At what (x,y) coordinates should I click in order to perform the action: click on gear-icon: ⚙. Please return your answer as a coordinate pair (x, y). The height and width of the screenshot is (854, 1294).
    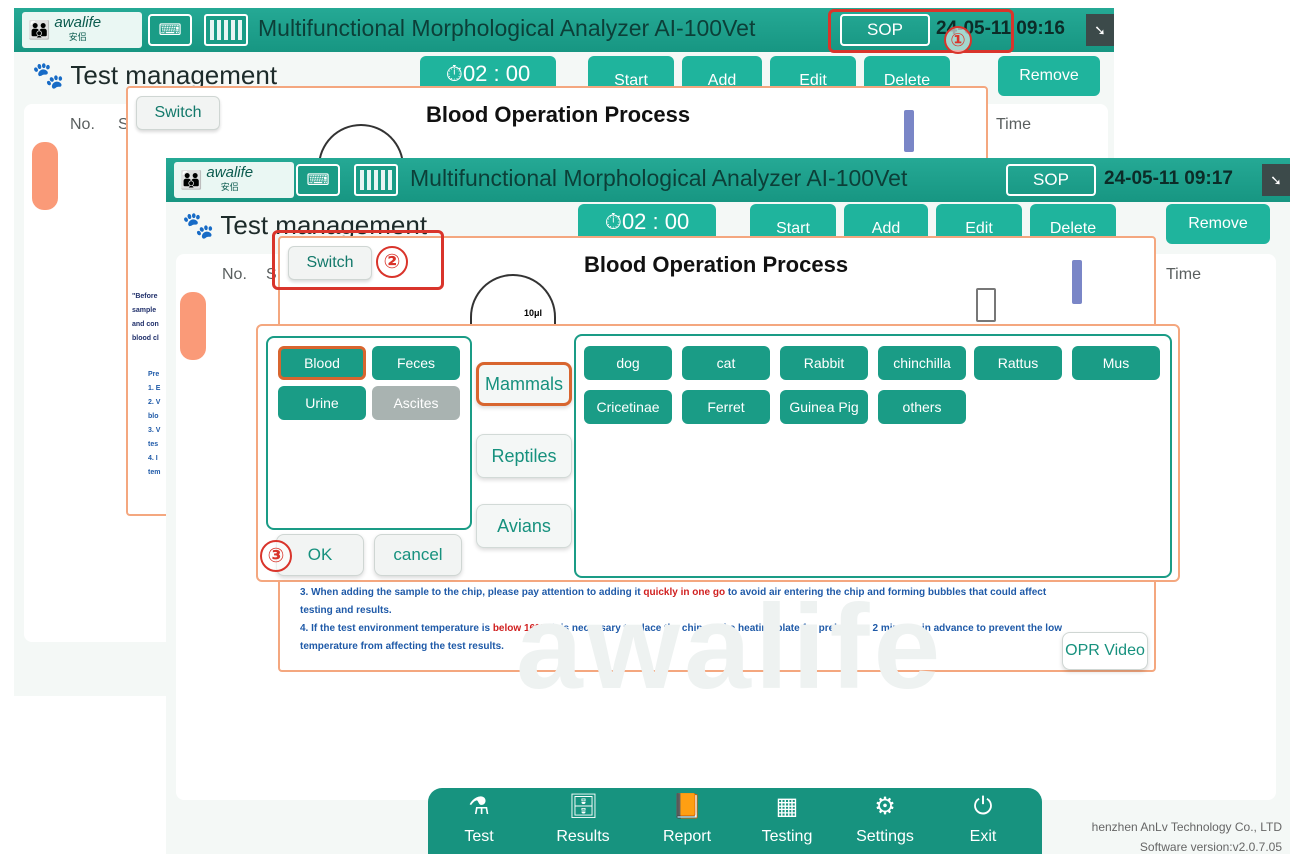
    Looking at the image, I should click on (885, 806).